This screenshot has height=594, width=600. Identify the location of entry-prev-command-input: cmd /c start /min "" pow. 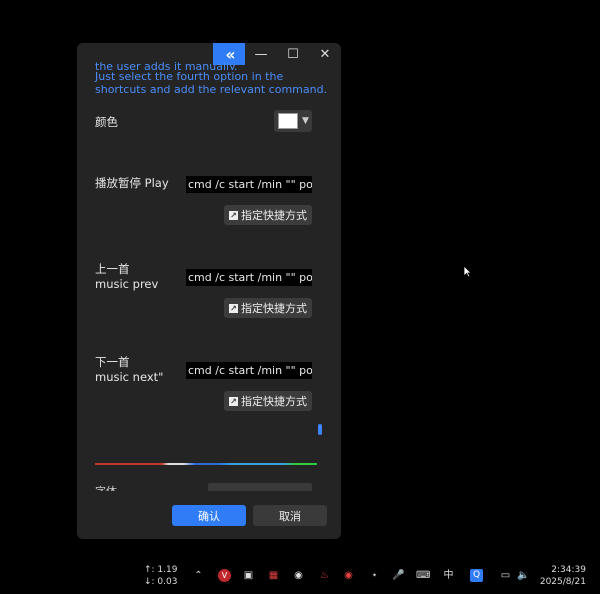
(249, 277).